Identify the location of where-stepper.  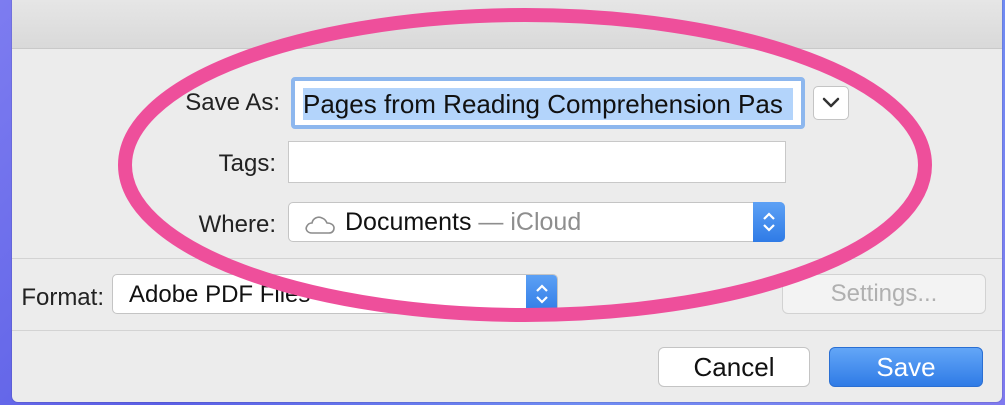
(769, 222).